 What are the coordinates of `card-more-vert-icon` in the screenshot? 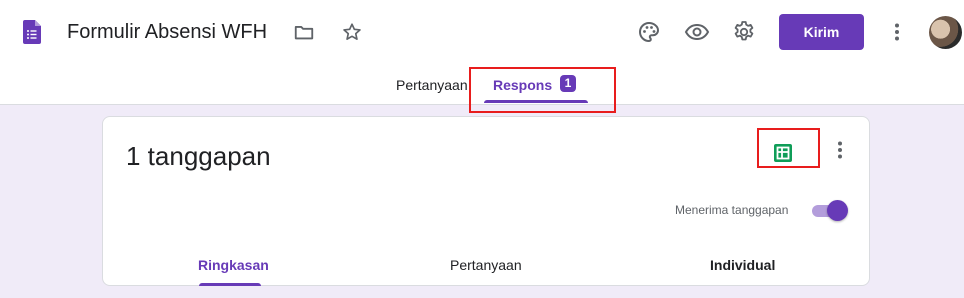 It's located at (840, 150).